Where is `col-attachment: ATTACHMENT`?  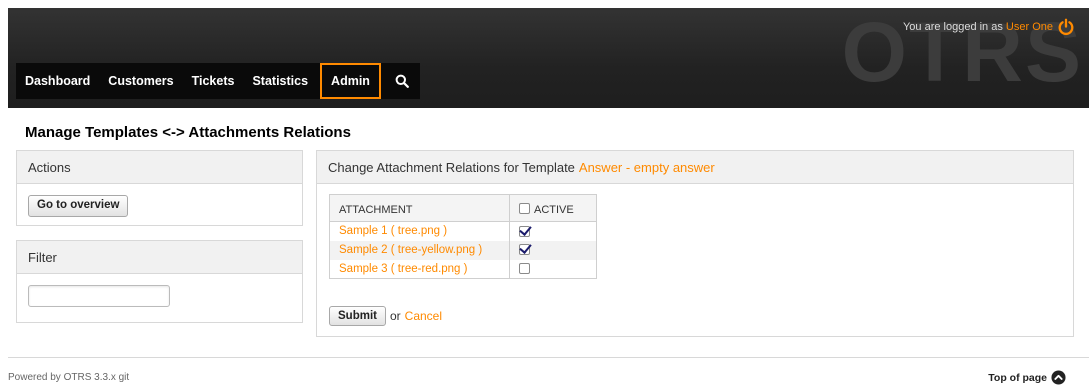
col-attachment: ATTACHMENT is located at coordinates (419, 208).